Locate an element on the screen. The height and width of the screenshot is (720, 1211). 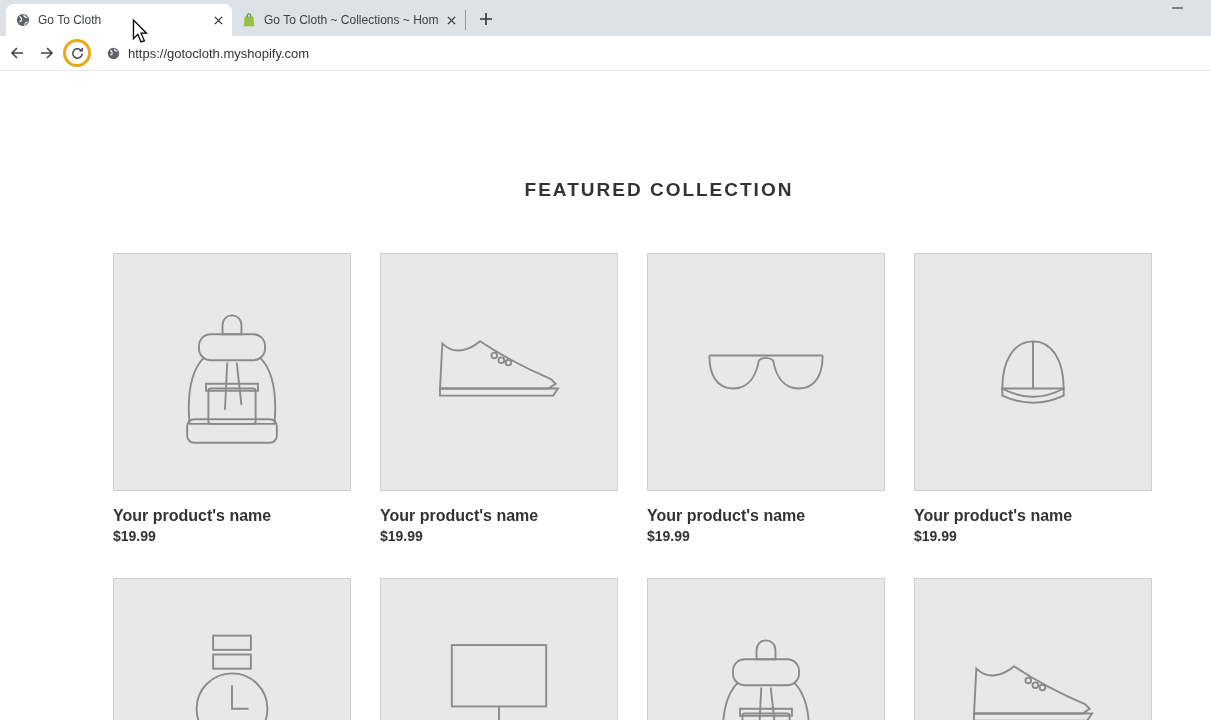
tab-title: Go To Cloth is located at coordinates (70, 20).